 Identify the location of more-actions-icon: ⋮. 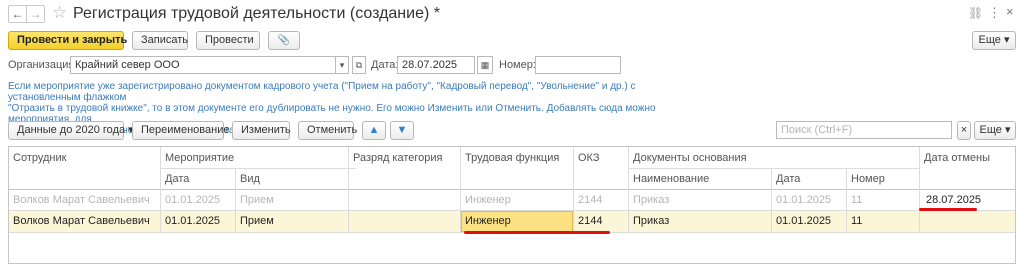
(994, 13).